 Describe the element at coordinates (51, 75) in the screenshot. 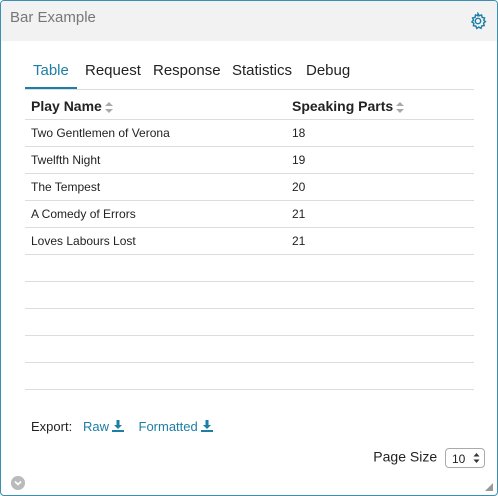

I see `tab-table: Table` at that location.